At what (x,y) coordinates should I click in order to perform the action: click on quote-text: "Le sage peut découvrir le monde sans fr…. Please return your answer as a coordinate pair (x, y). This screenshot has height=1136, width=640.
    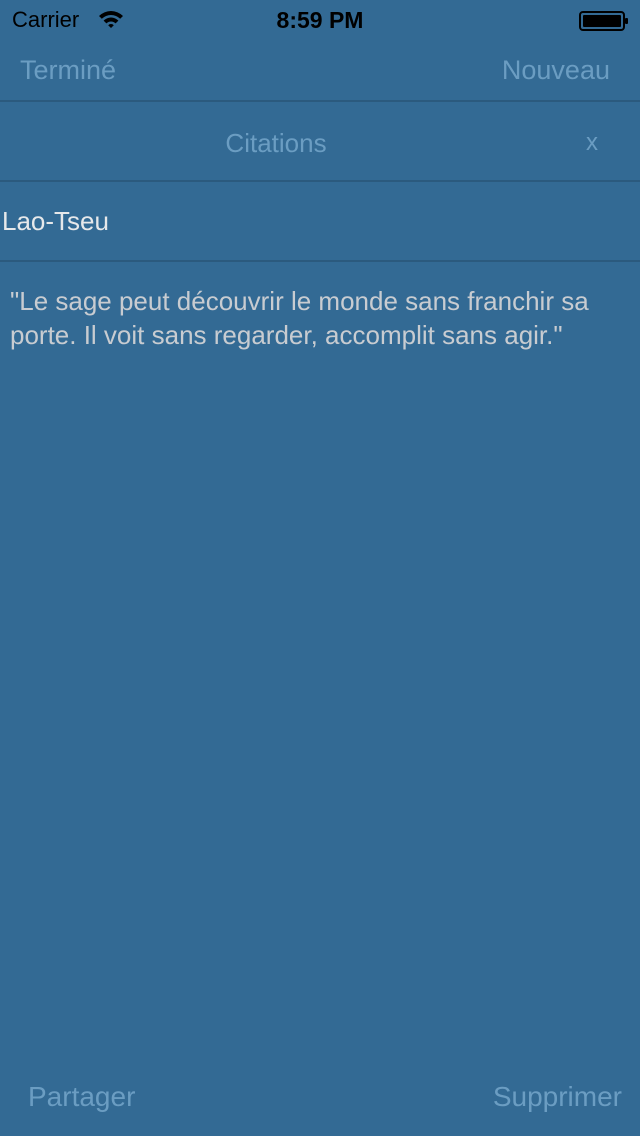
    Looking at the image, I should click on (299, 318).